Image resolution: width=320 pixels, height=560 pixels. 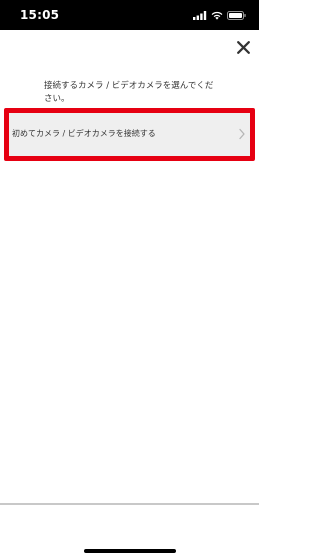 I want to click on close-button, so click(x=243, y=47).